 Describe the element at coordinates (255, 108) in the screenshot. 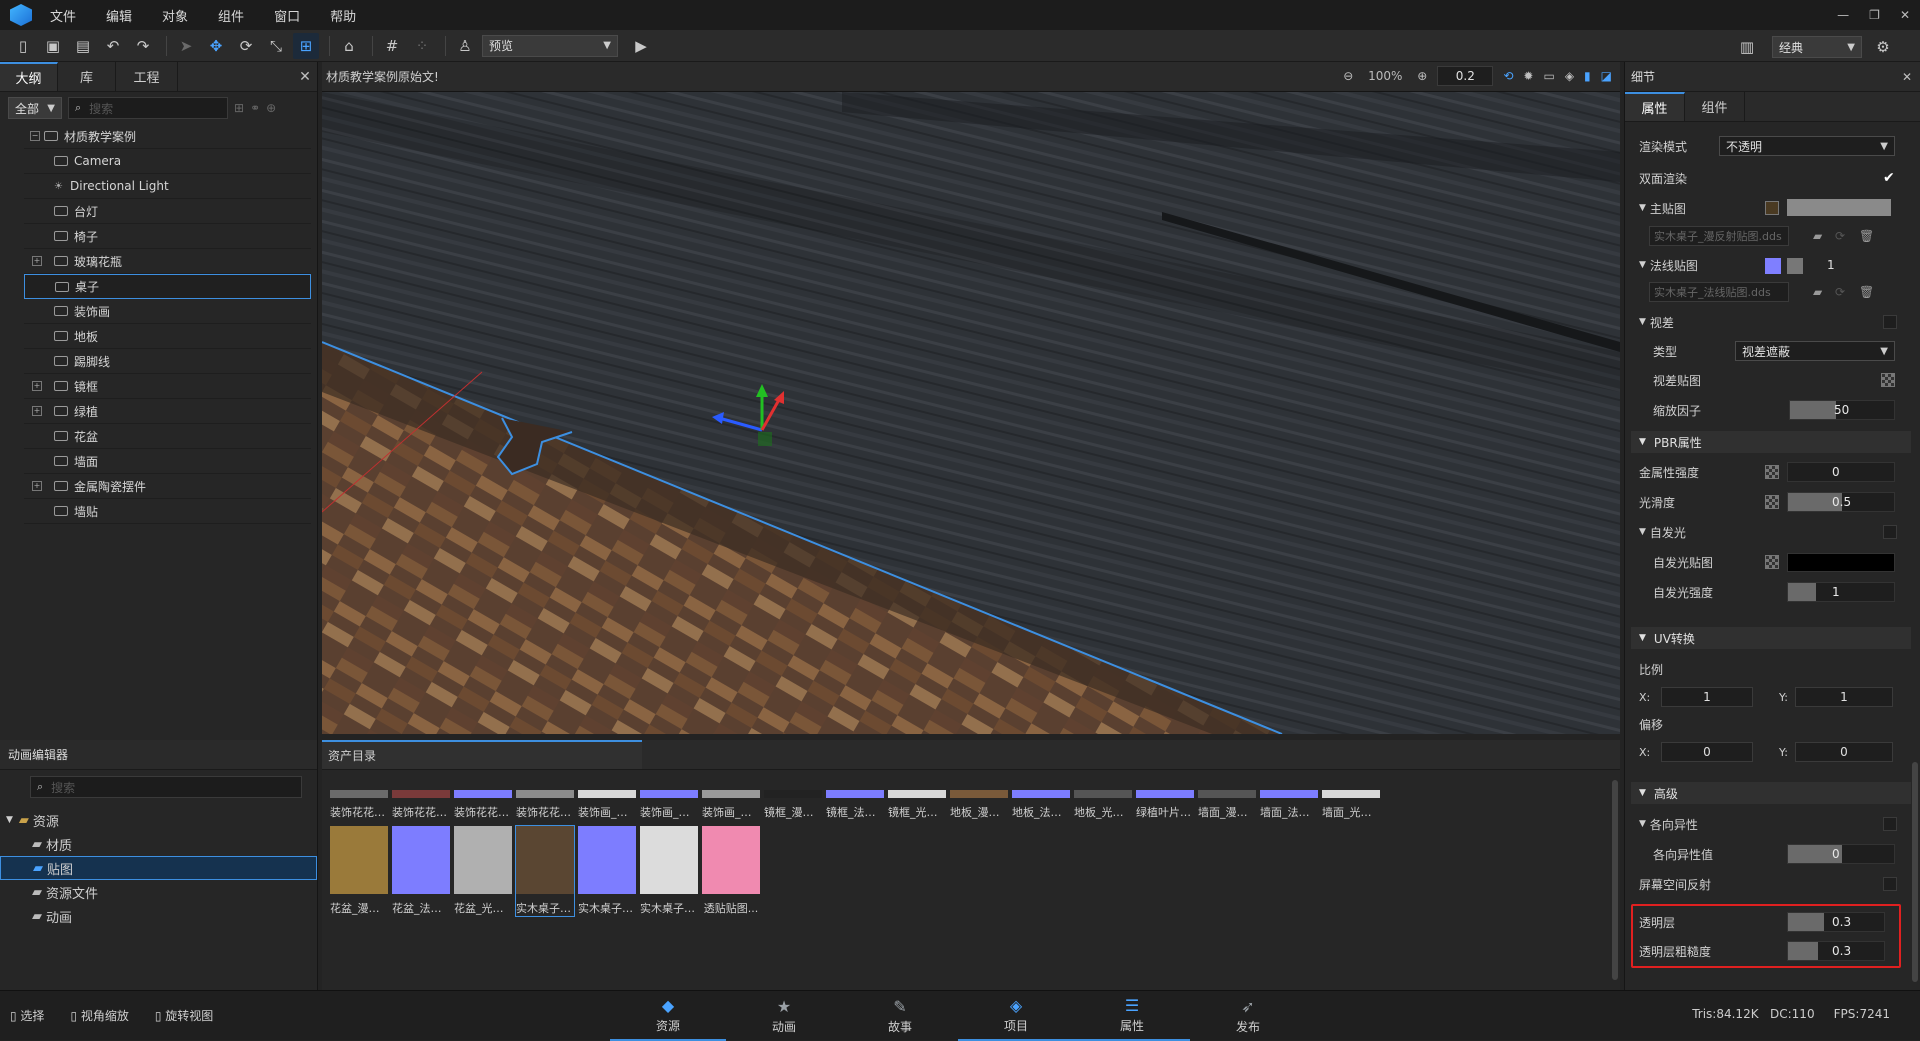

I see `link-icon: ⚭` at that location.